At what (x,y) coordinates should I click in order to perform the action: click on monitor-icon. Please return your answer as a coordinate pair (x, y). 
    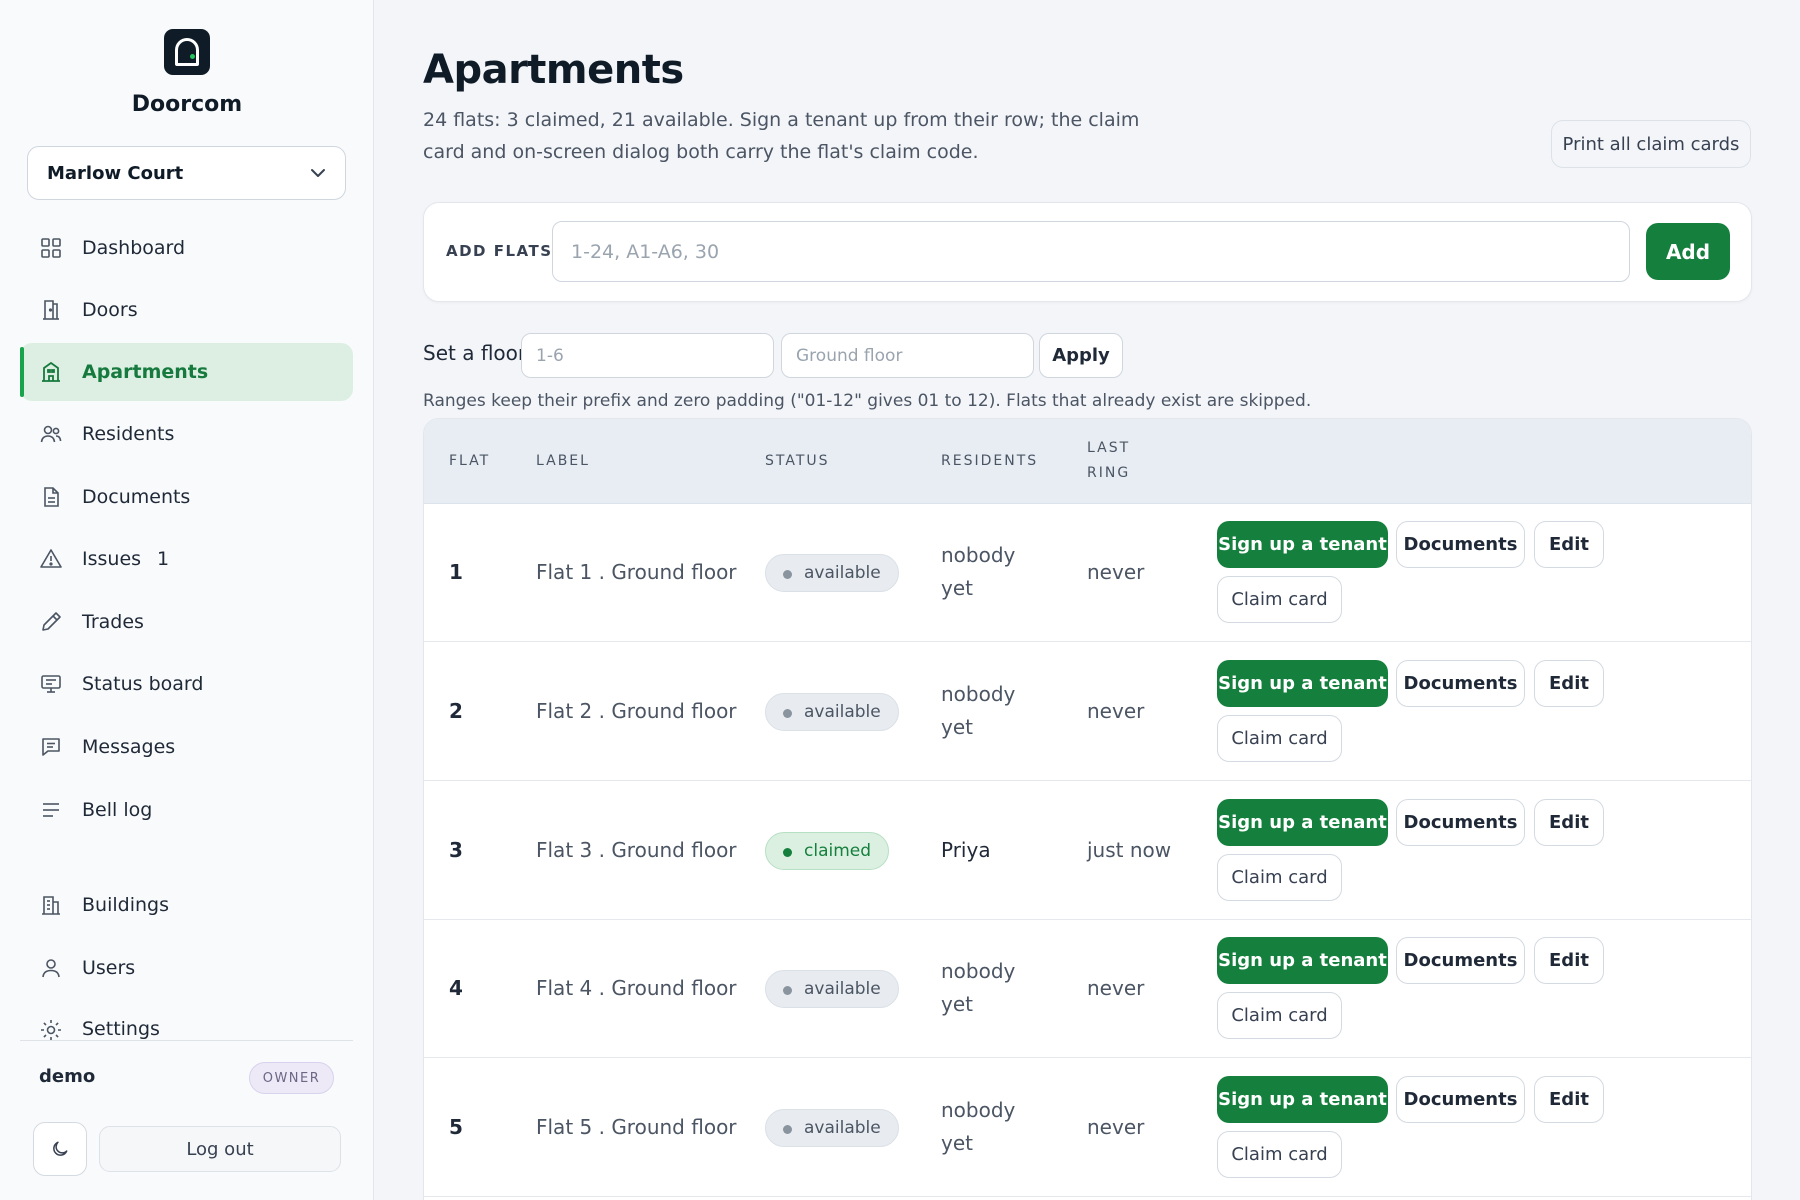
    Looking at the image, I should click on (51, 684).